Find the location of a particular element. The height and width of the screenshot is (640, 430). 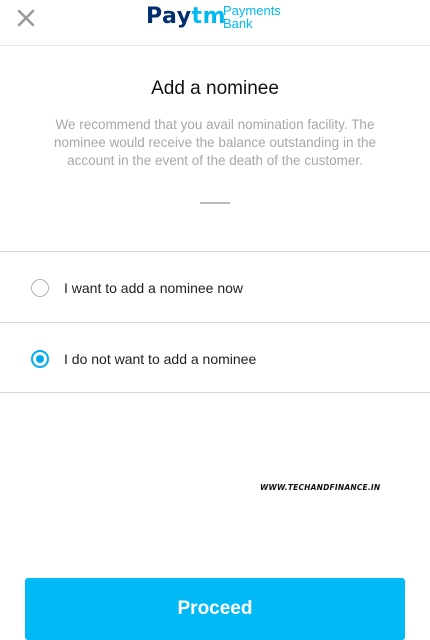

page-title: Add a nominee is located at coordinates (215, 88).